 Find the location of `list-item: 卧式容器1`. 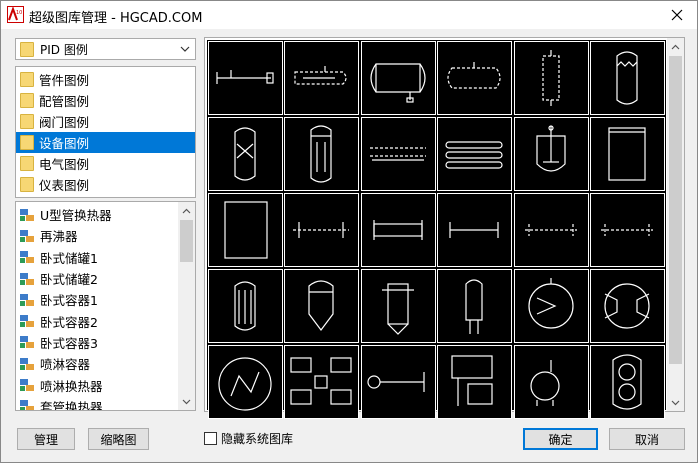

list-item: 卧式容器1 is located at coordinates (97, 299).